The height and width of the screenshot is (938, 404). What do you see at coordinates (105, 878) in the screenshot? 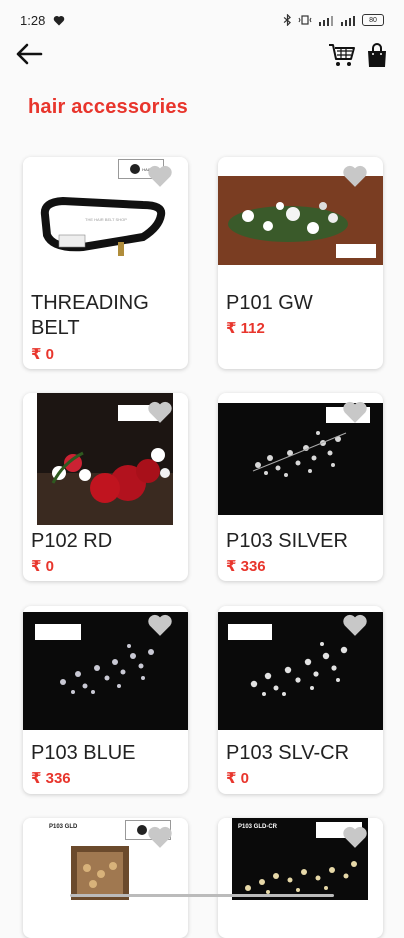
I see `product-card: P103 GLD HAIR` at bounding box center [105, 878].